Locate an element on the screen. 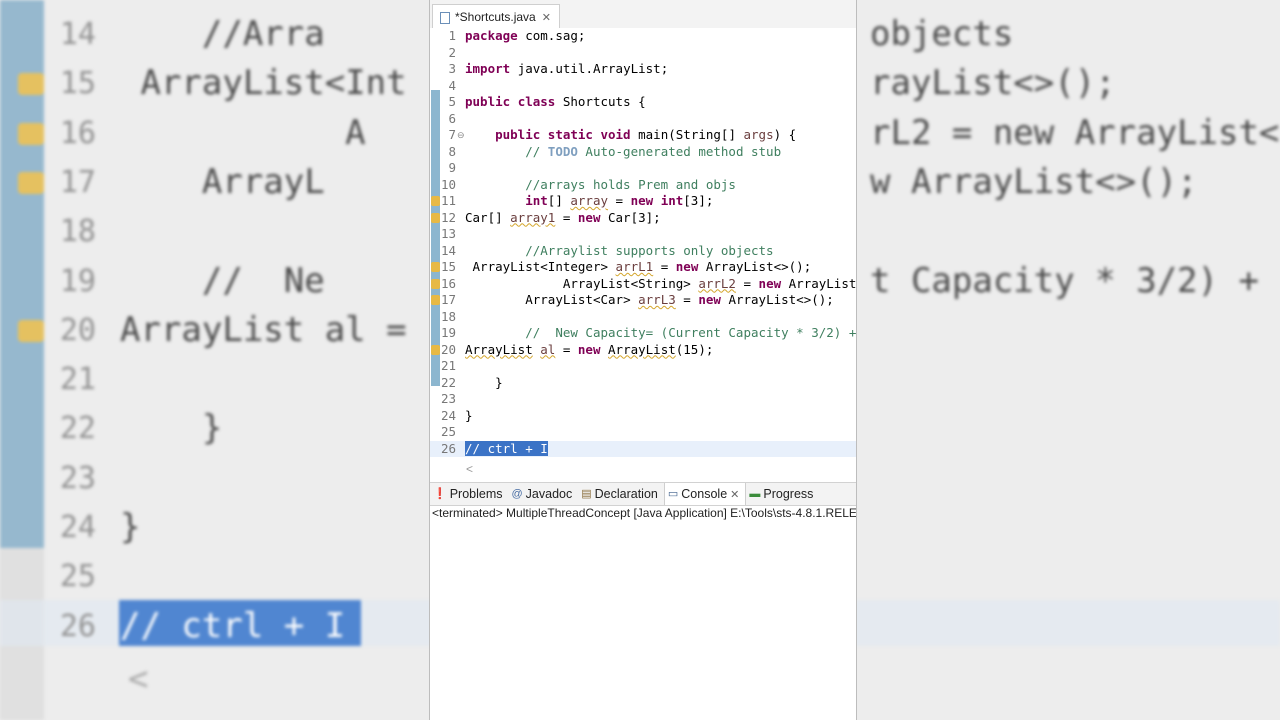 The image size is (1280, 720). code-text: ArrayList al = new ArrayList(15); is located at coordinates (589, 349).